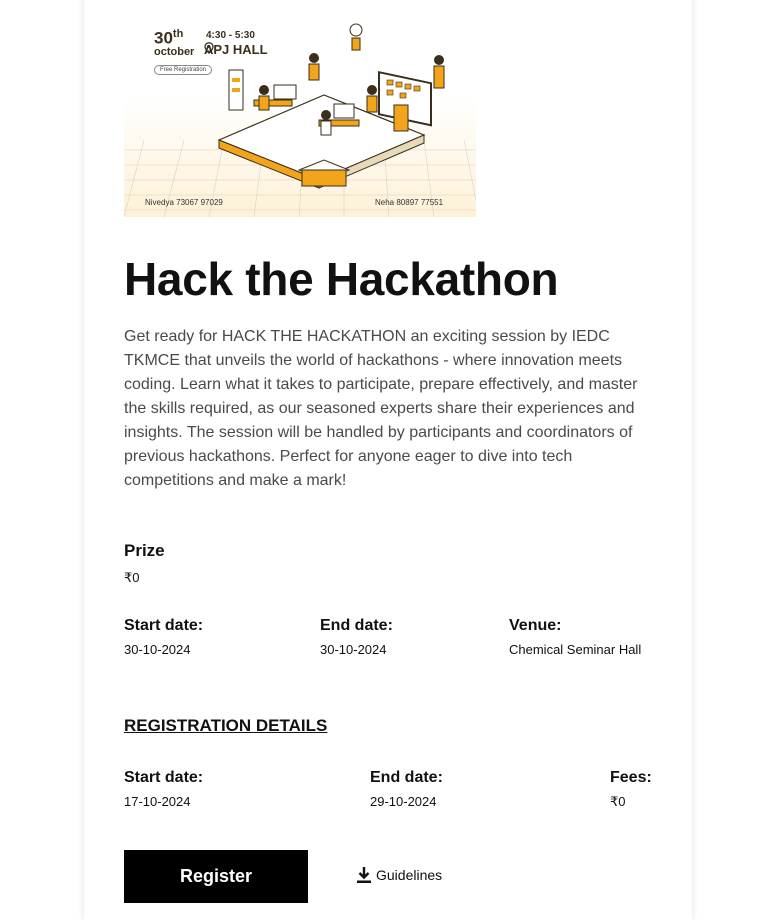 This screenshot has width=772, height=920. I want to click on venue-value: Chemical Seminar Hall, so click(575, 649).